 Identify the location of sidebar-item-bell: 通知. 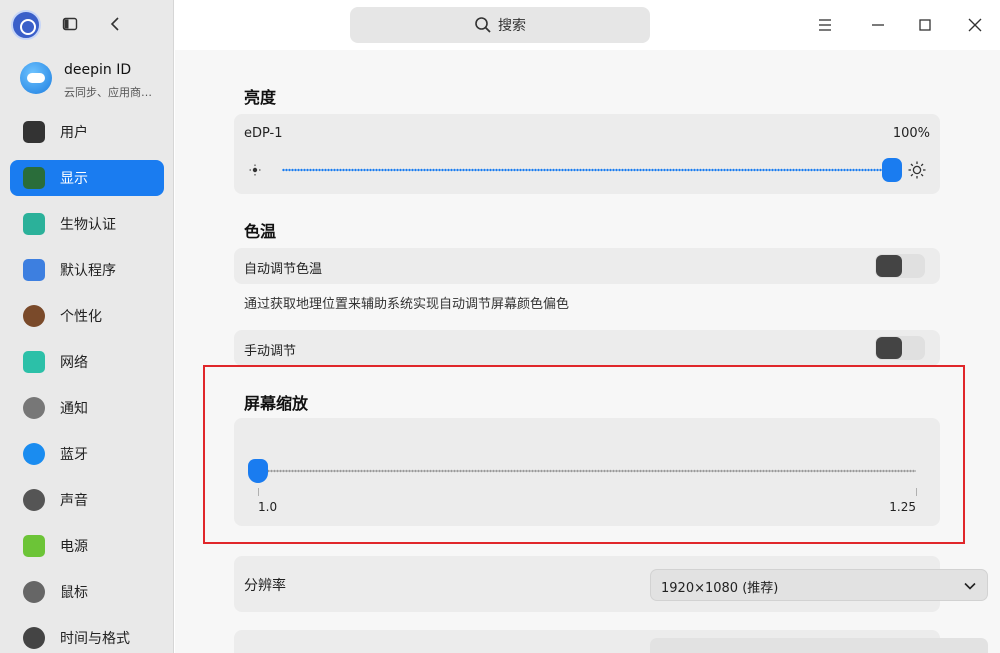
(87, 408).